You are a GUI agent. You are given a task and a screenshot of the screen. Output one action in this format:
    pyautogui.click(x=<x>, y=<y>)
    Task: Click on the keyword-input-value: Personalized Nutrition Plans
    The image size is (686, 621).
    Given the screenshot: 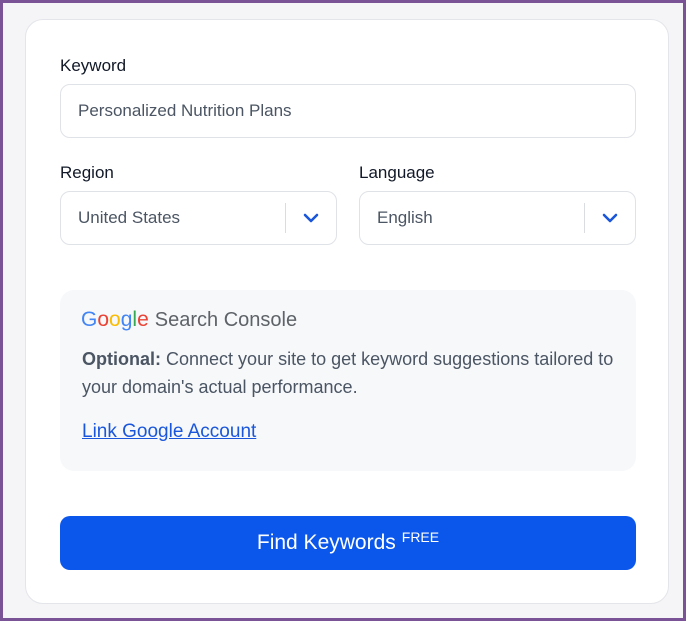 What is the action you would take?
    pyautogui.click(x=185, y=110)
    